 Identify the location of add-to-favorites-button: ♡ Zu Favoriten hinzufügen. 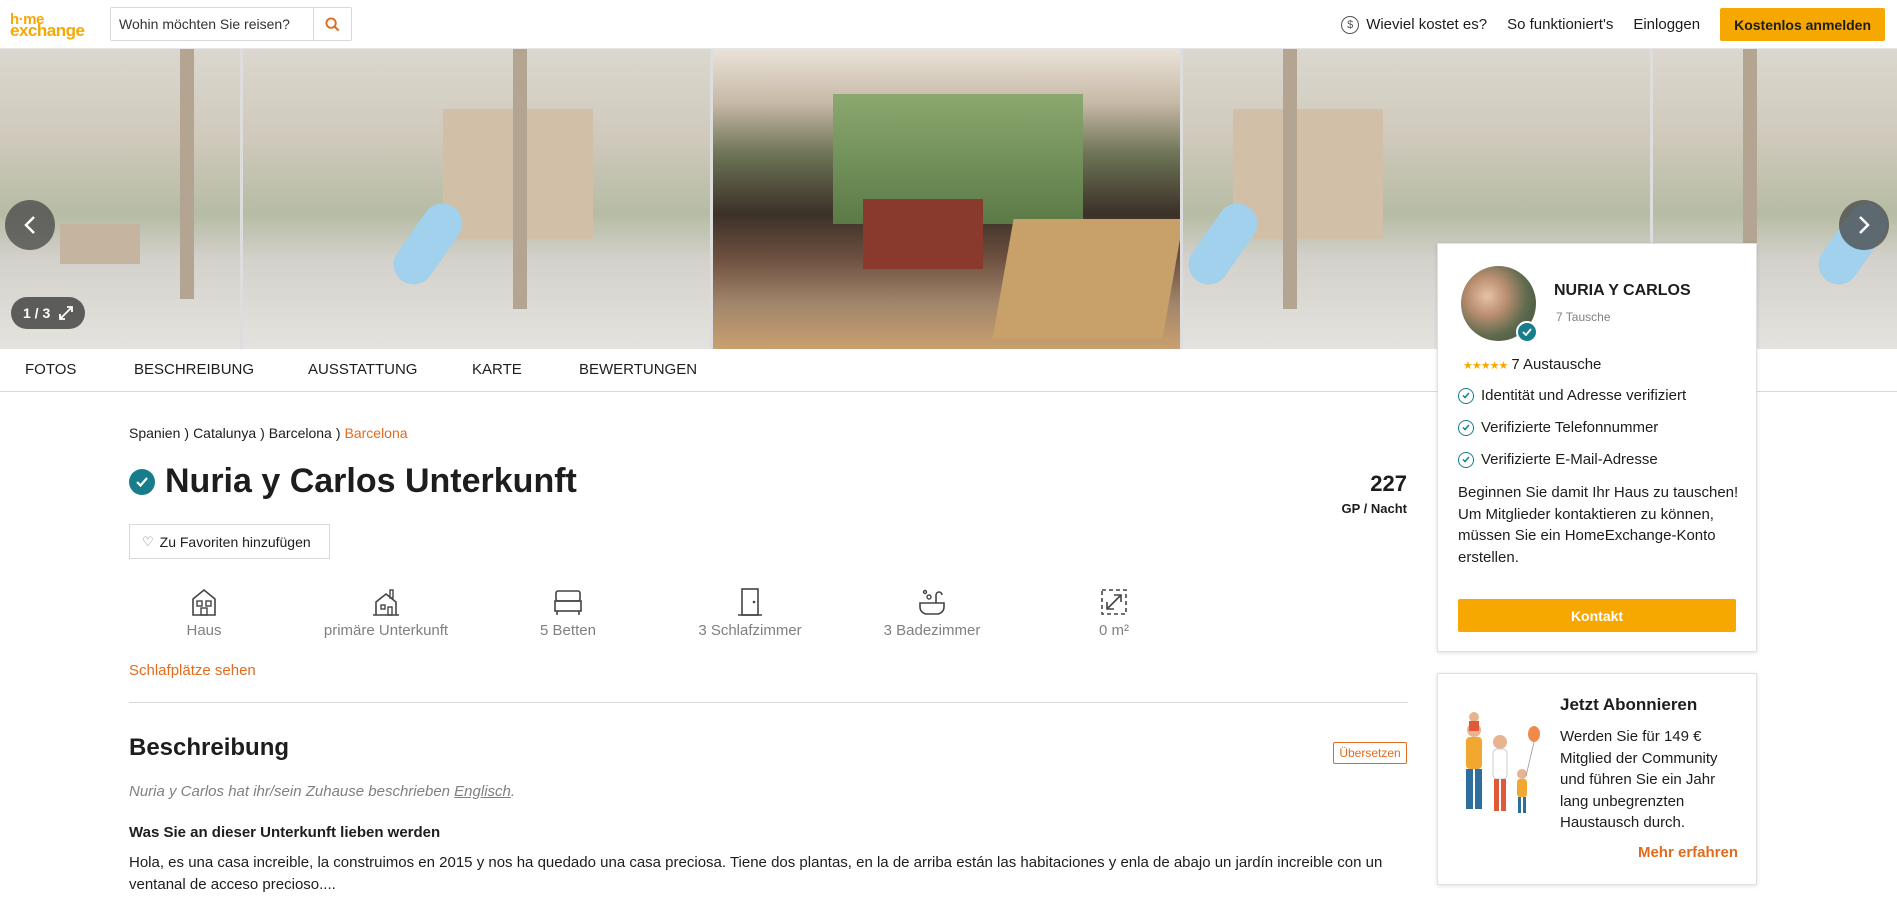
(229, 541).